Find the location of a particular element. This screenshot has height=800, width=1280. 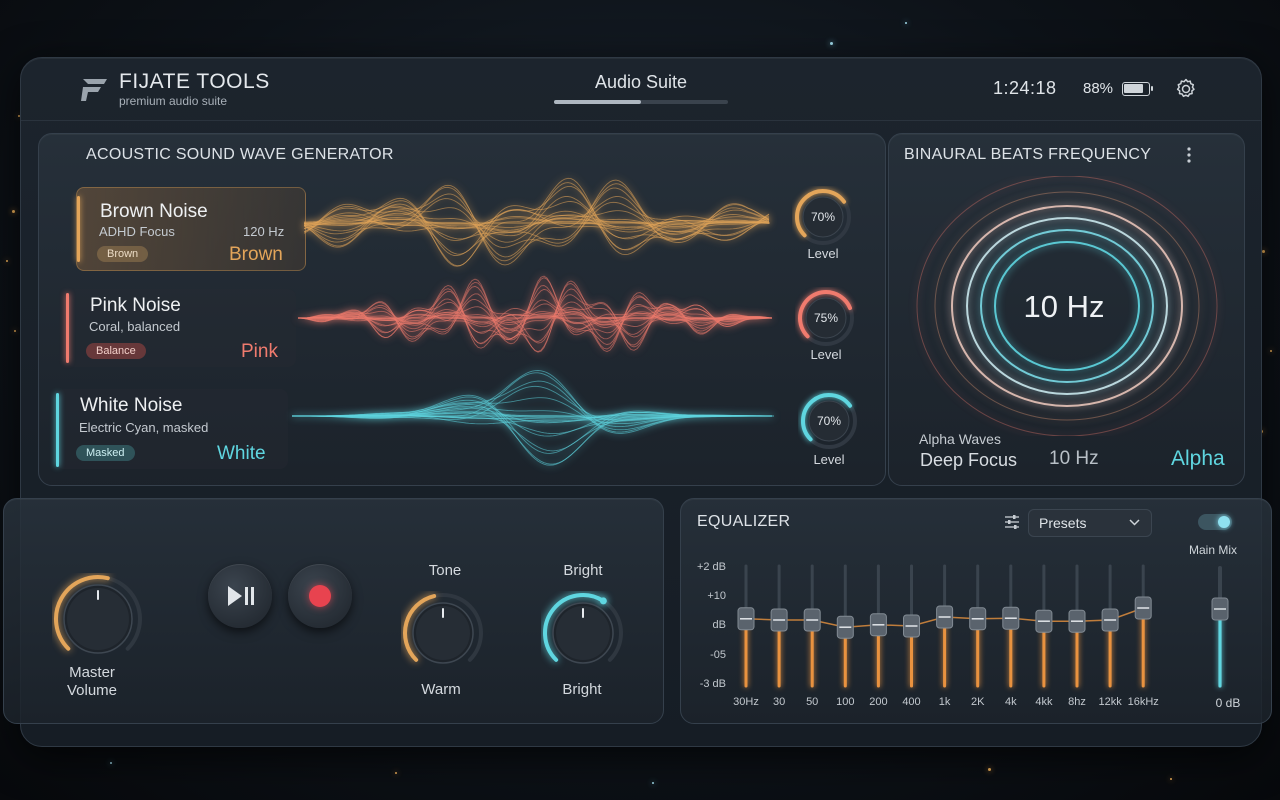

eq-band-label: 30Hz is located at coordinates (746, 702).